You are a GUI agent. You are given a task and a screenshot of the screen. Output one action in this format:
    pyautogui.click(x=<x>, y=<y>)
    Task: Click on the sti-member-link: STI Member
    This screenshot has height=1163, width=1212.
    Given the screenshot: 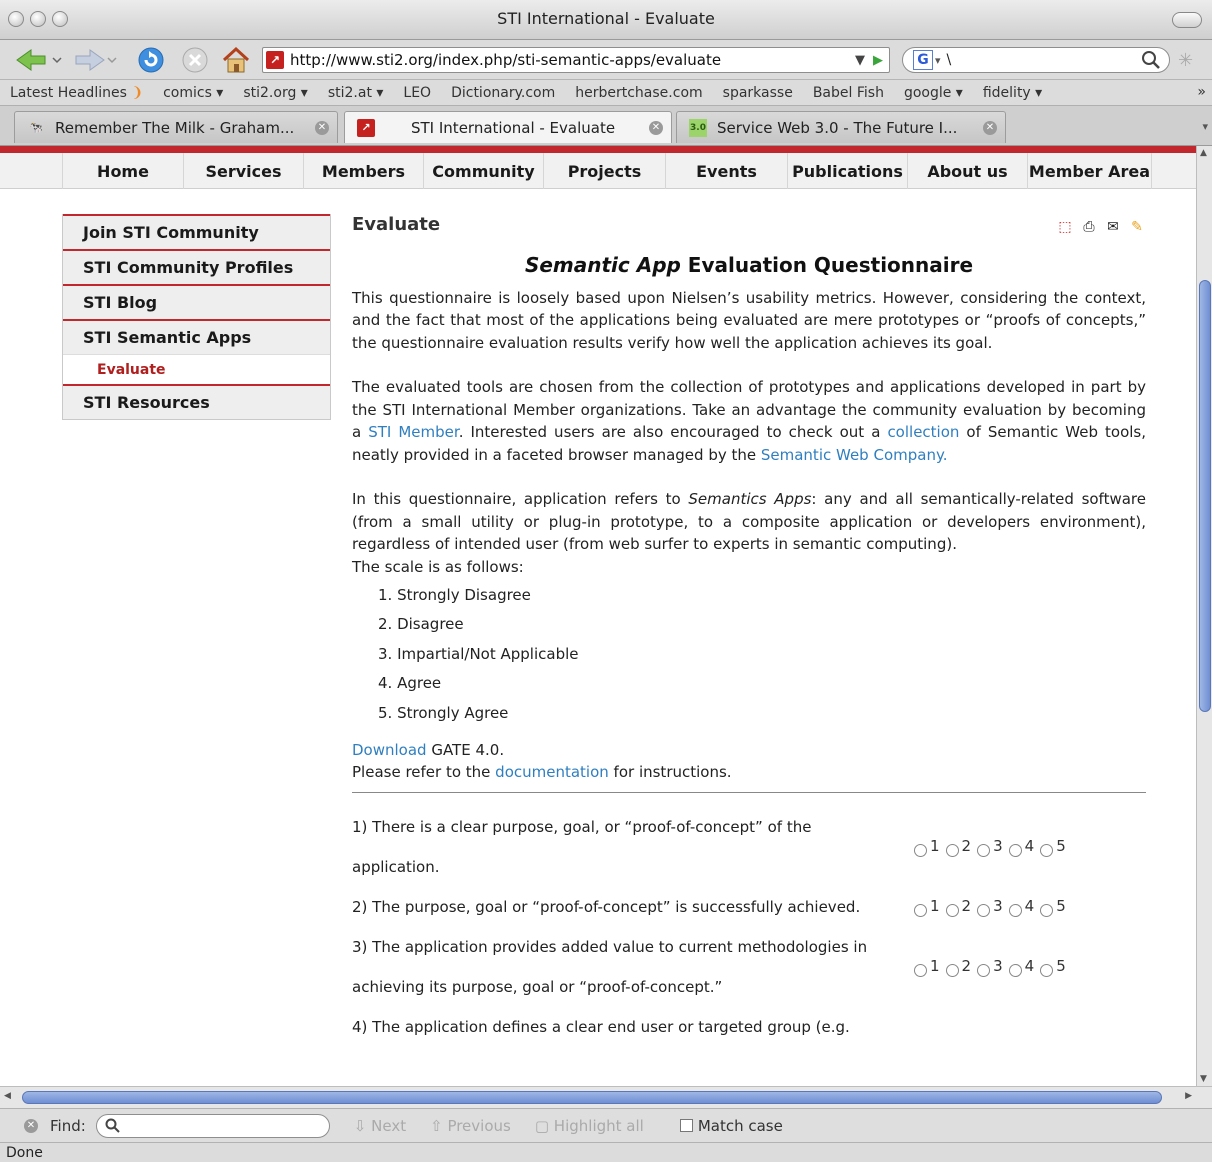 What is the action you would take?
    pyautogui.click(x=413, y=432)
    